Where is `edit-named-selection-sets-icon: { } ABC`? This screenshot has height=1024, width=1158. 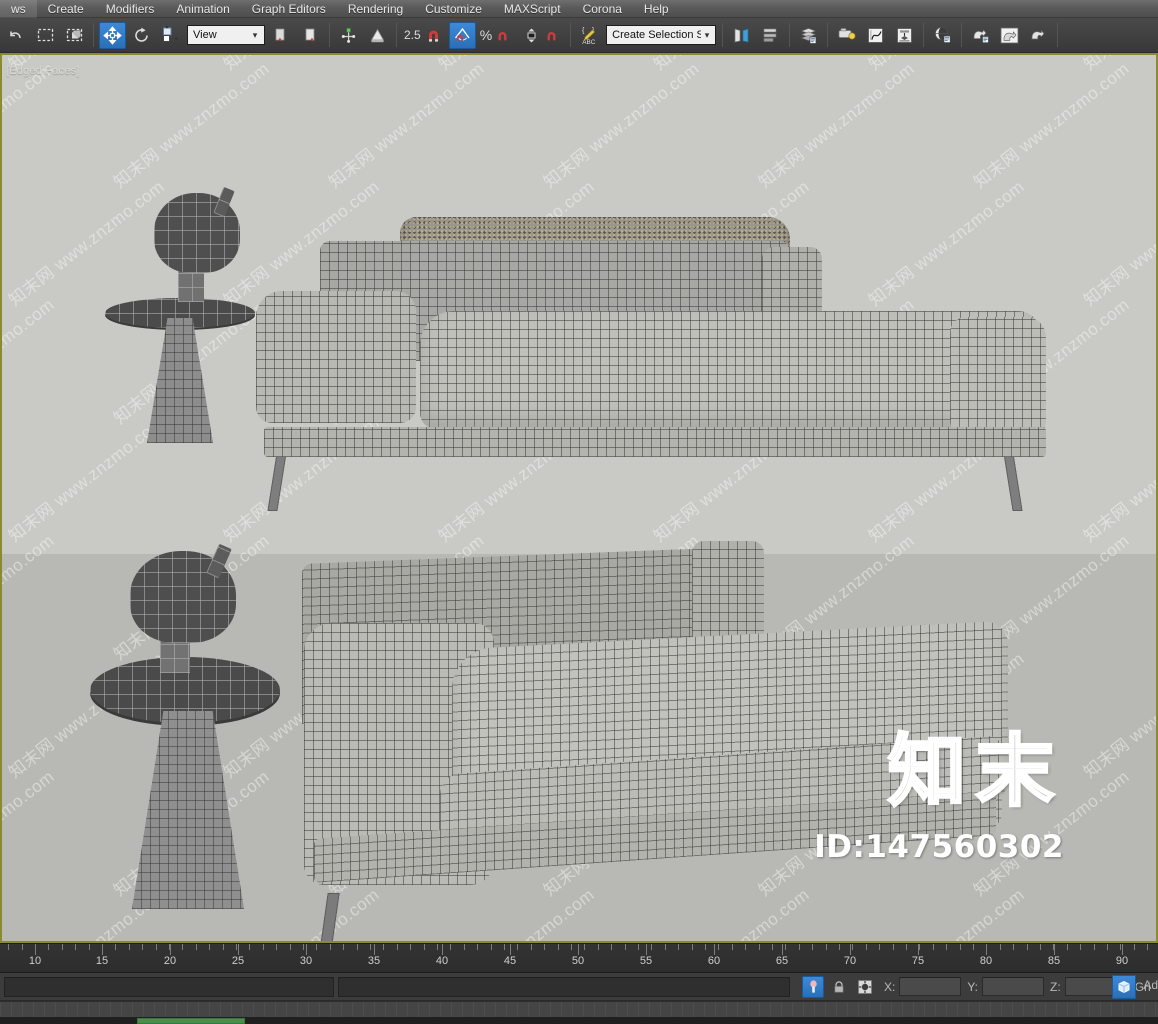
edit-named-selection-sets-icon: { } ABC is located at coordinates (589, 35).